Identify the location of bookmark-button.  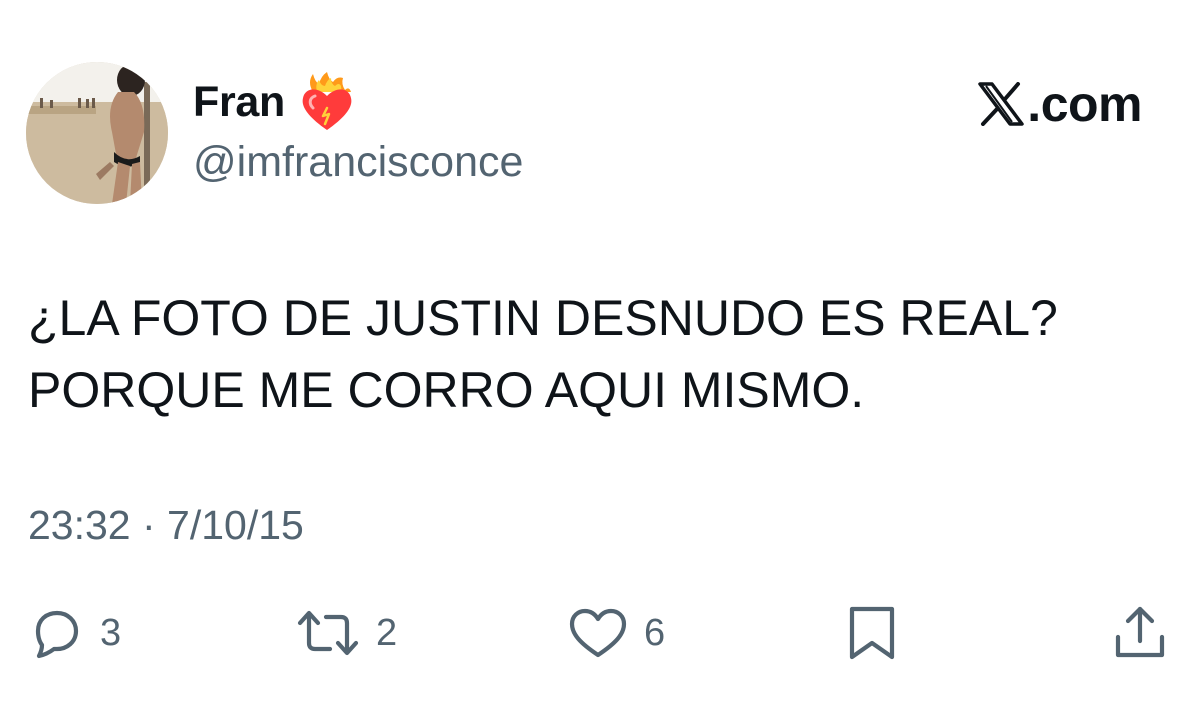
(872, 633).